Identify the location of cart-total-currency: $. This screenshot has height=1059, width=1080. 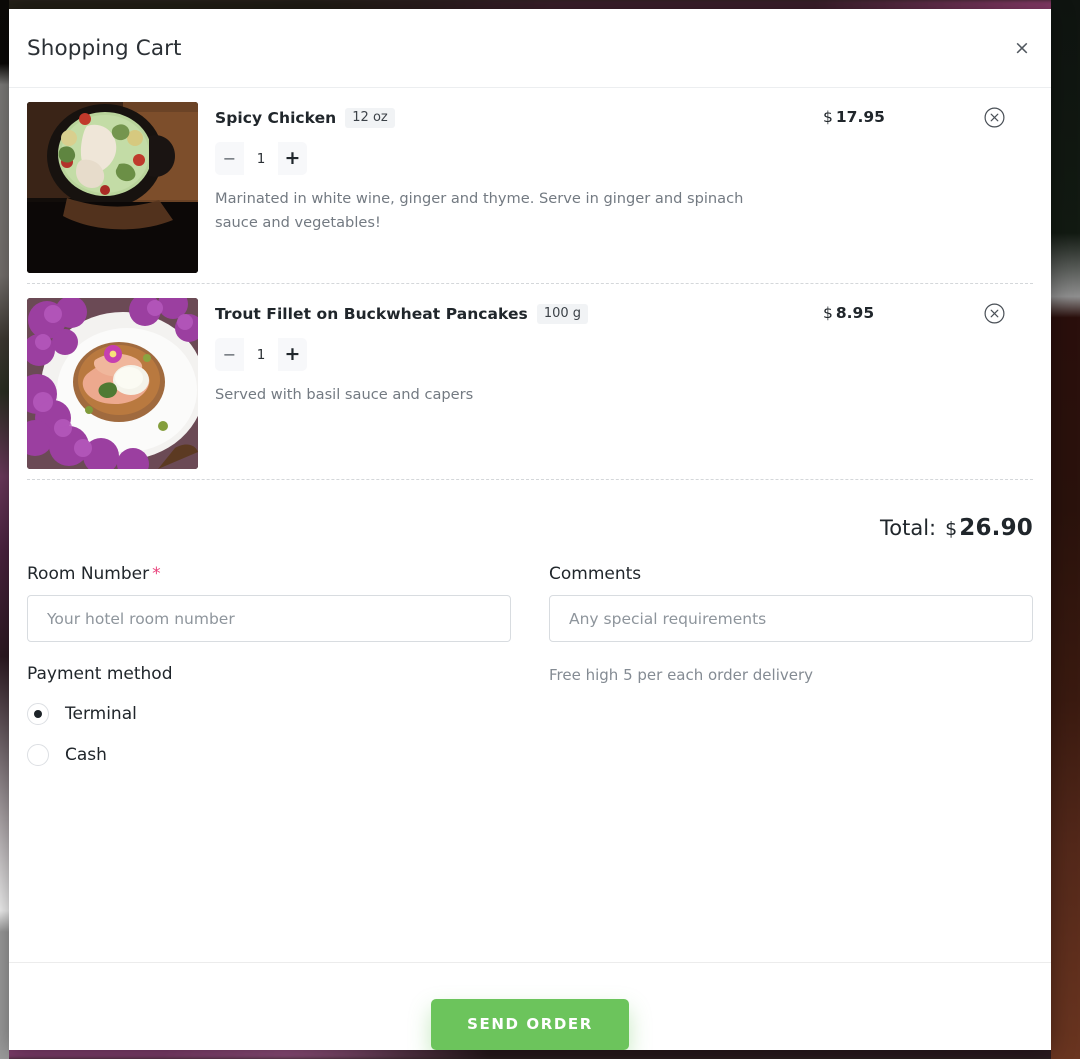
(951, 529).